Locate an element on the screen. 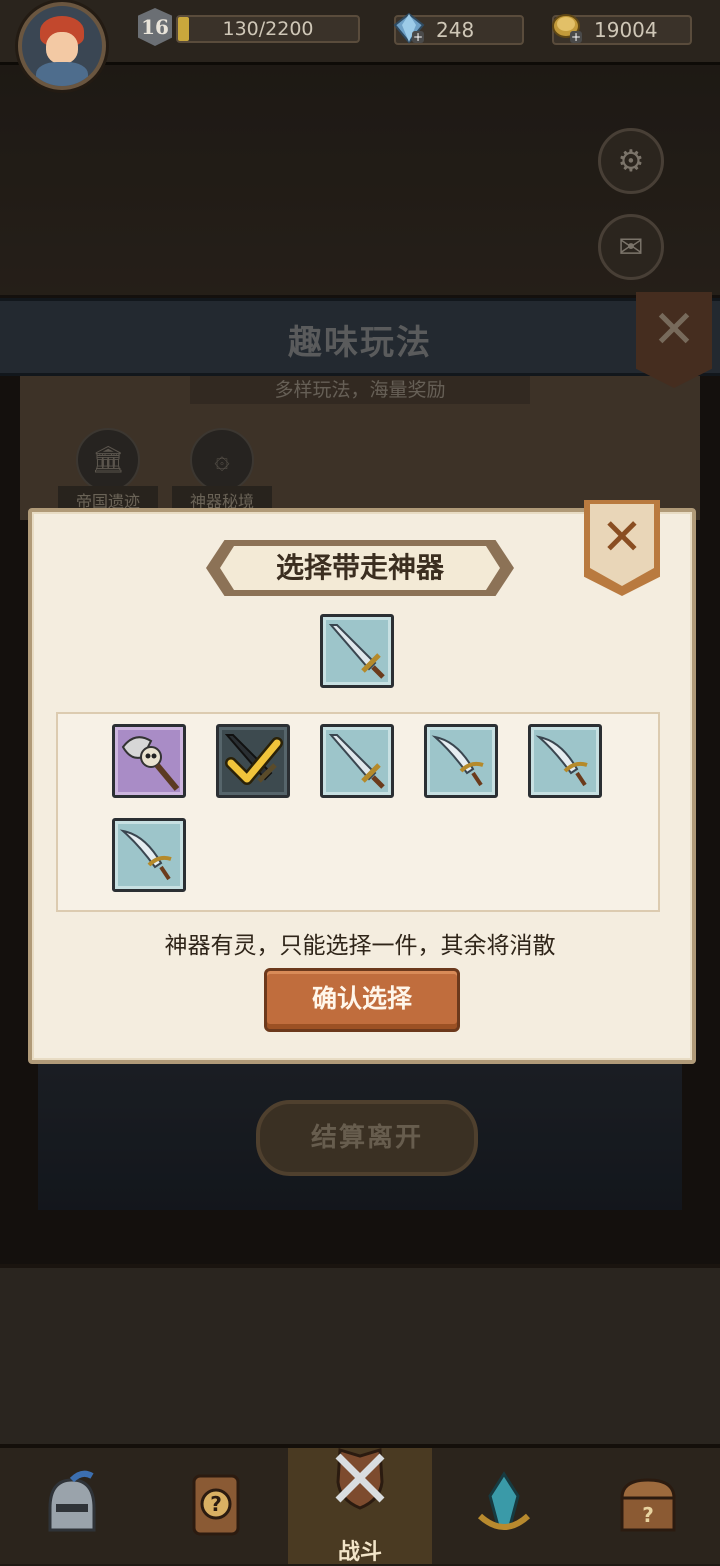 The image size is (720, 1566). selected-artifact-slot is located at coordinates (357, 651).